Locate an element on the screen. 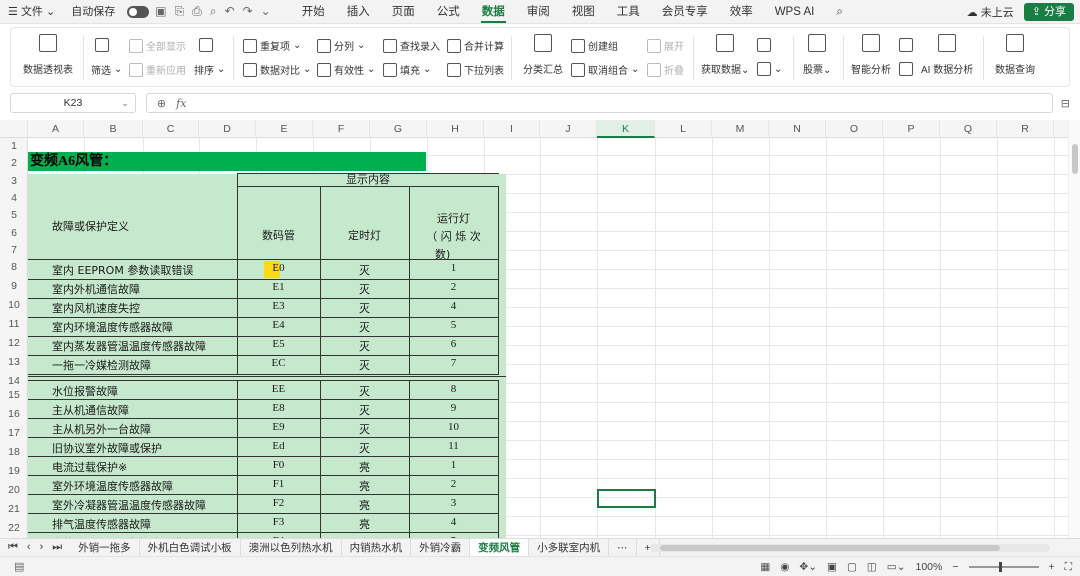 Image resolution: width=1080 pixels, height=576 pixels. tab-view: 视图 is located at coordinates (583, 12).